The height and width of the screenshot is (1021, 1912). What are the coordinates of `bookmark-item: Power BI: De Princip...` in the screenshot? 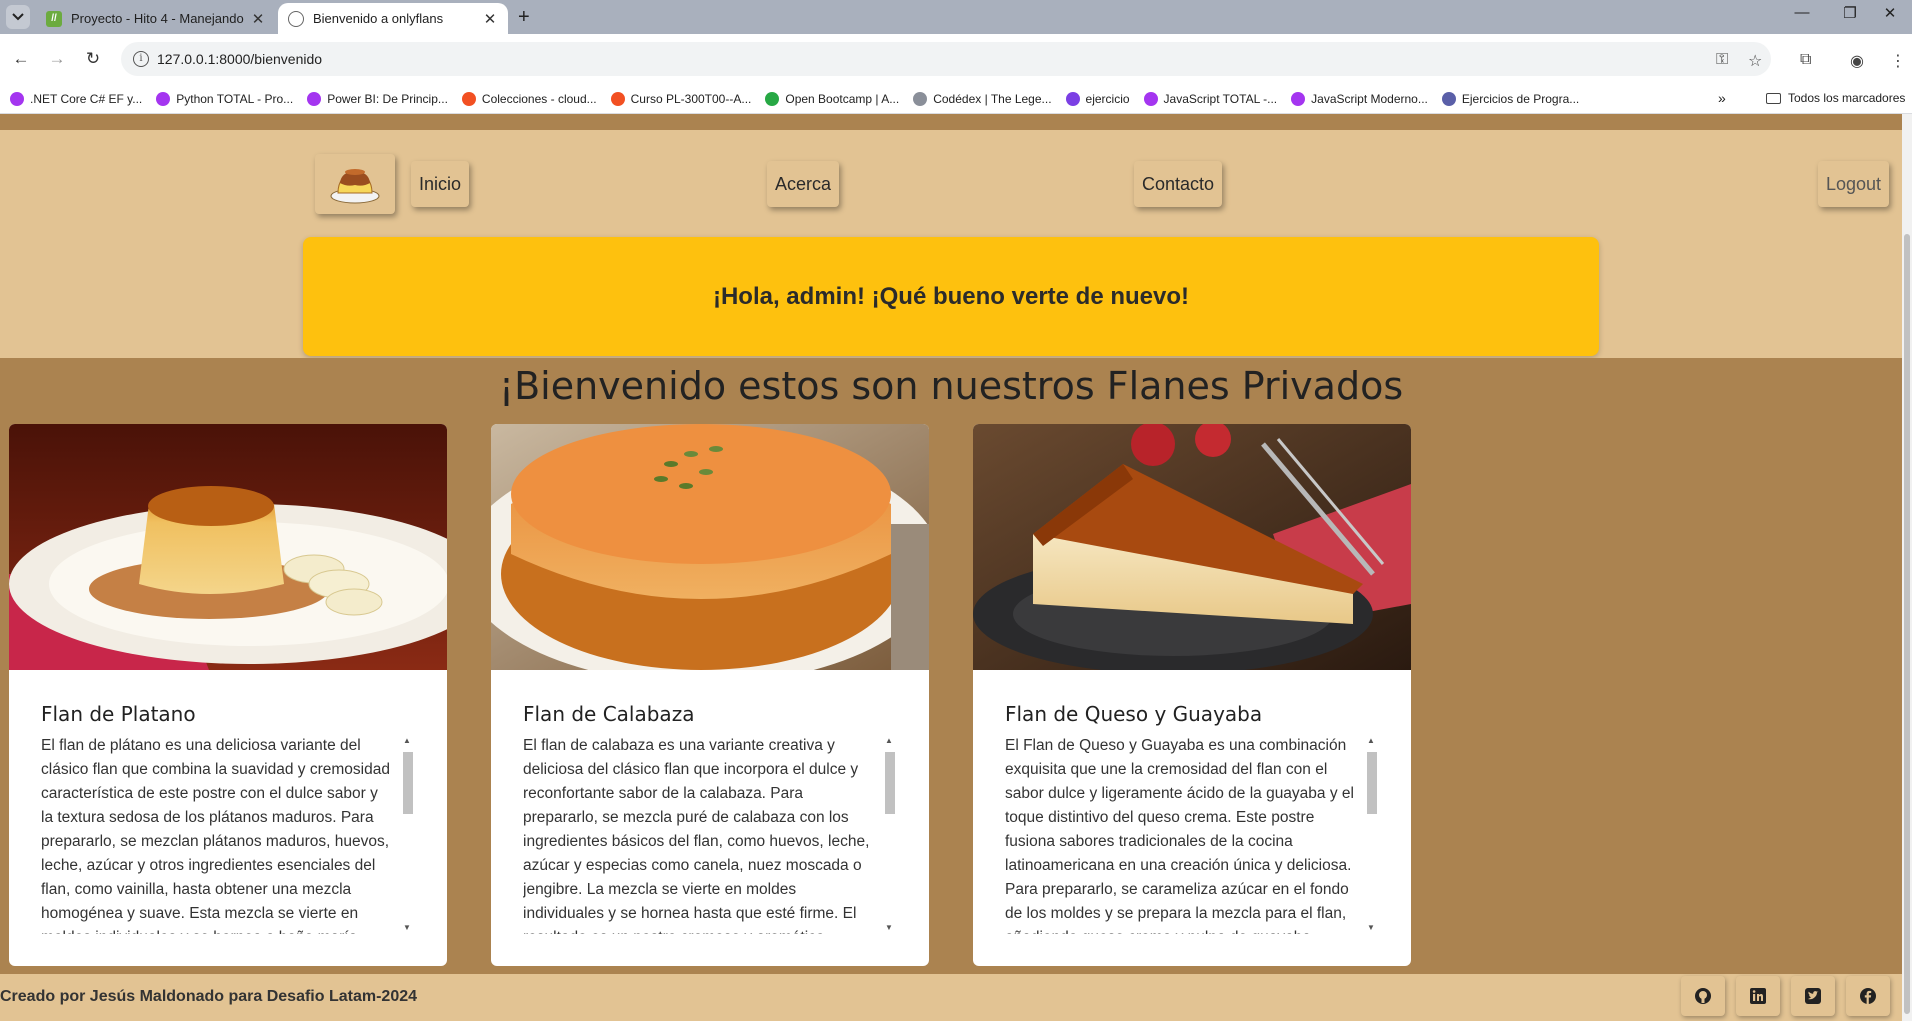 It's located at (377, 98).